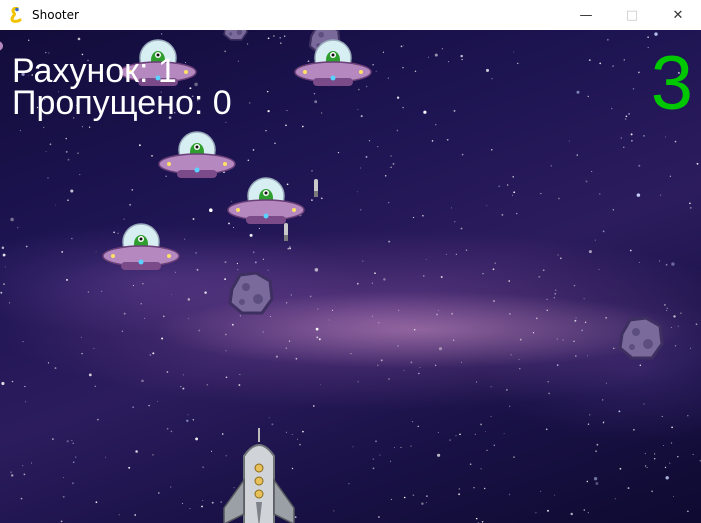  I want to click on lives-counter: 3, so click(671, 83).